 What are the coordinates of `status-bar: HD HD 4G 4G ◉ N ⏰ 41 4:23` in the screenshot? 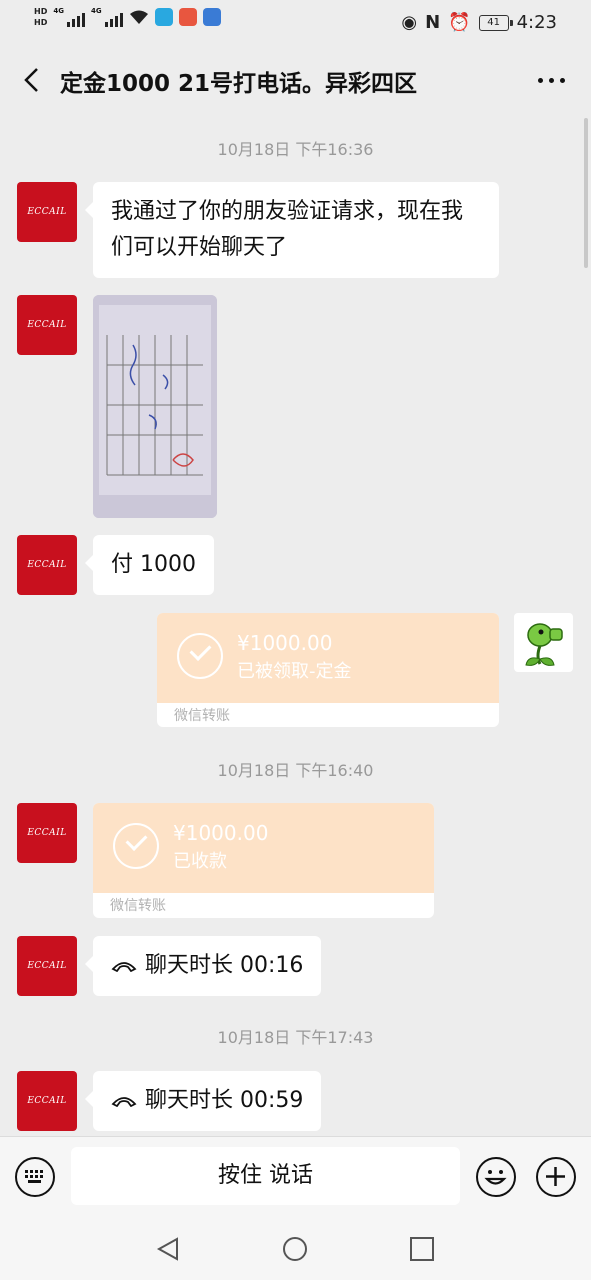 It's located at (295, 22).